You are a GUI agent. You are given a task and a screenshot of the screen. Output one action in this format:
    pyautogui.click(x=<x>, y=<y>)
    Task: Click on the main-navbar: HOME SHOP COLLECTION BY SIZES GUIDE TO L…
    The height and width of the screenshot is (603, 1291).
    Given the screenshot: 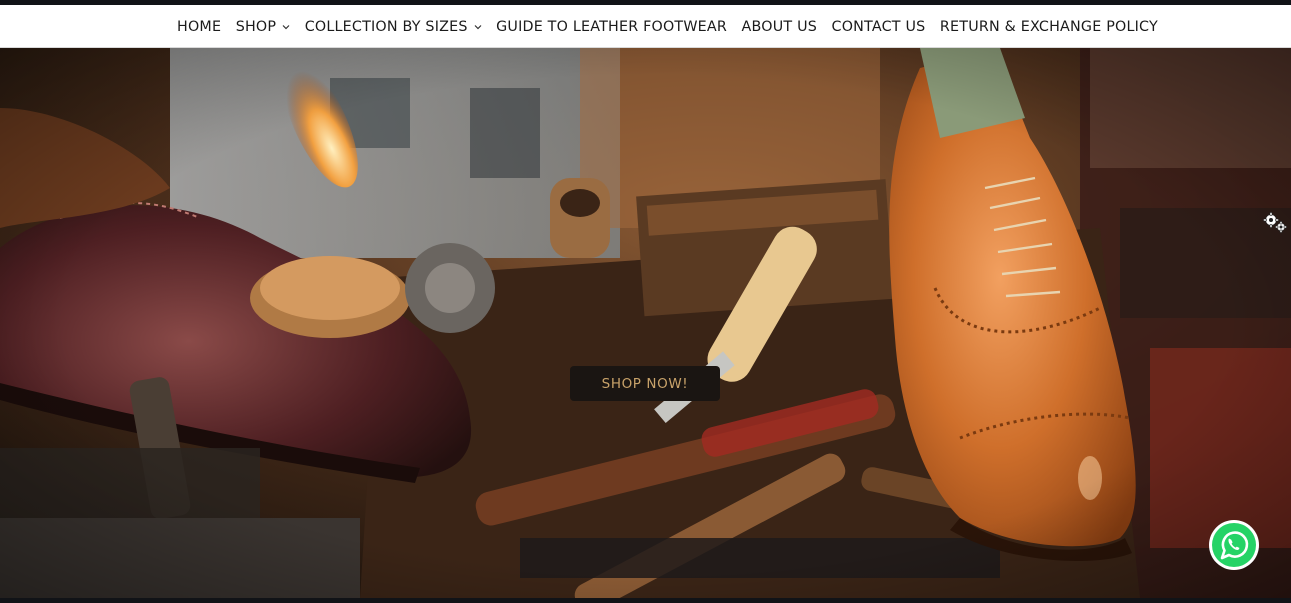 What is the action you would take?
    pyautogui.click(x=645, y=26)
    